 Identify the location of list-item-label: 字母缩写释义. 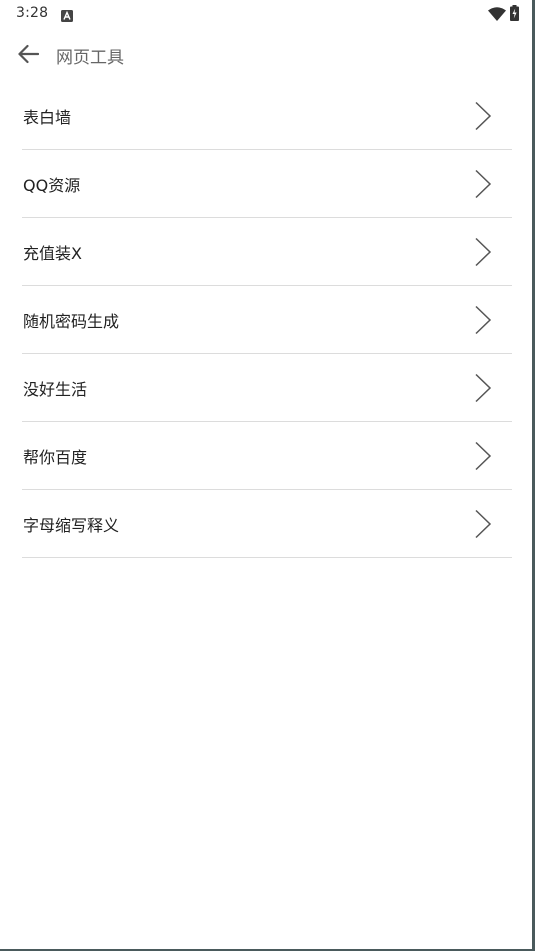
(71, 525).